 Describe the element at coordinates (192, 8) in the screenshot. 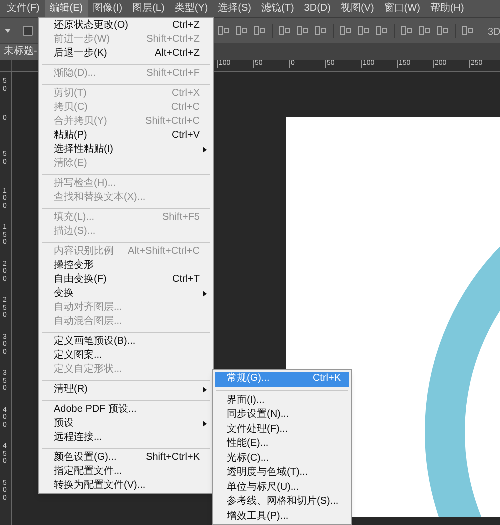

I see `menu-item: 类型(Y)` at that location.